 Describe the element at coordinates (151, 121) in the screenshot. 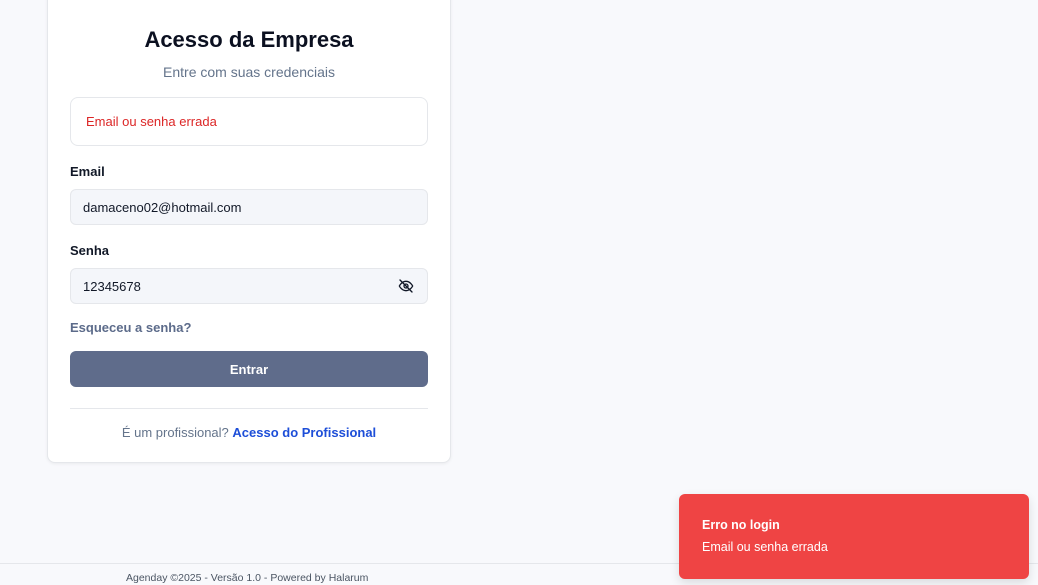

I see `error-alert-text: Email ou senha errada` at that location.